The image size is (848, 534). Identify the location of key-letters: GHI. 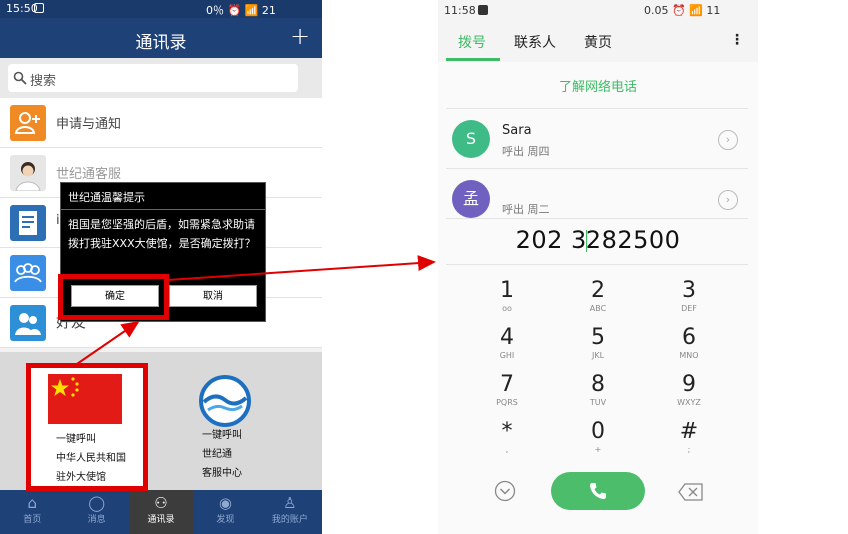
(507, 355).